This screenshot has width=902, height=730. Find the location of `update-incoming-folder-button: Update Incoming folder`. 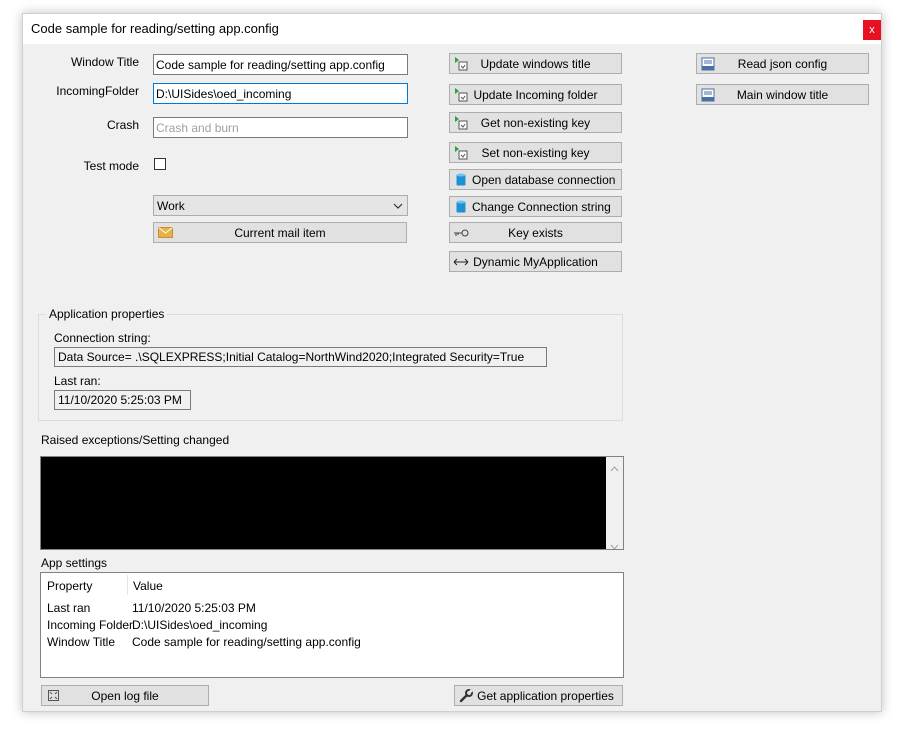

update-incoming-folder-button: Update Incoming folder is located at coordinates (535, 94).